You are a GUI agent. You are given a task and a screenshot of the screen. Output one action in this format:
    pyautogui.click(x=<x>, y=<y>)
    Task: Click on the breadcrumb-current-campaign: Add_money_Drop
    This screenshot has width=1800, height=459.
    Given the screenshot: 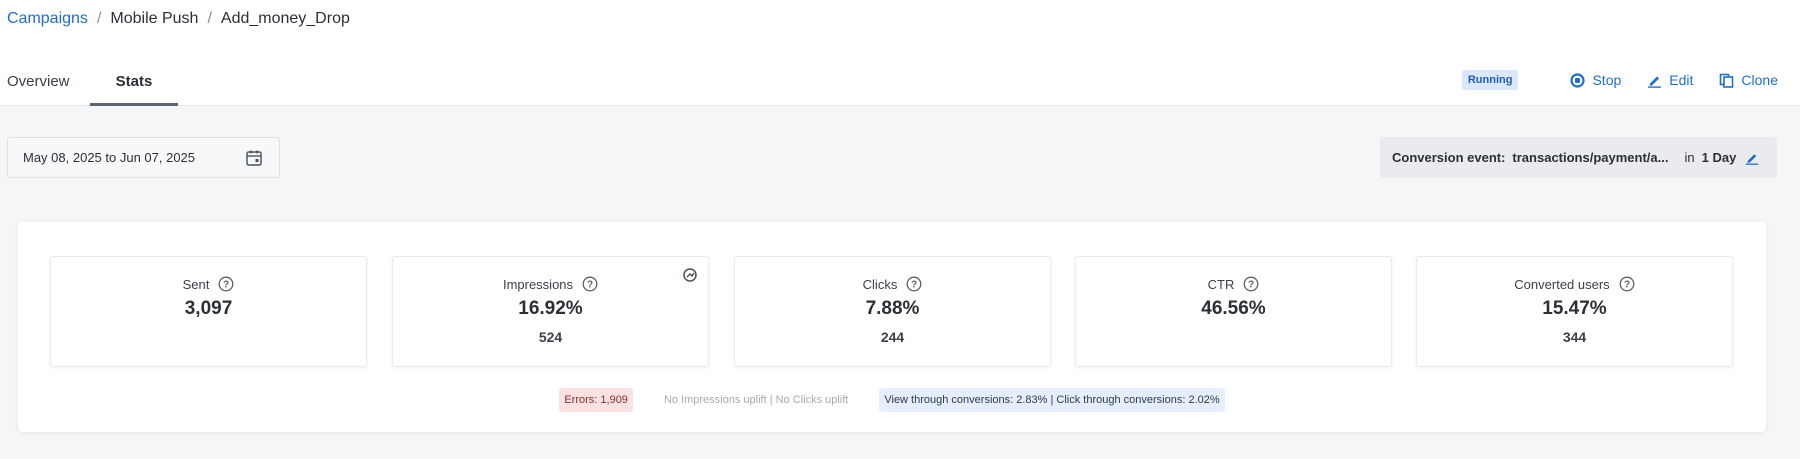 What is the action you would take?
    pyautogui.click(x=285, y=18)
    